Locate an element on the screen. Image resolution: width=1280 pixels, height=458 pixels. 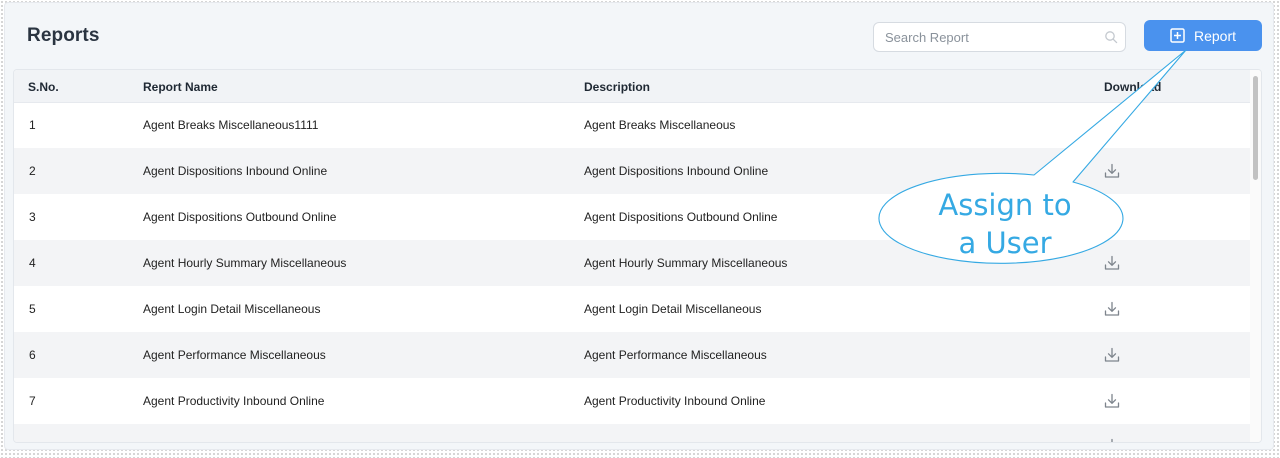
cell-description: Agent Performance Miscellaneous is located at coordinates (675, 355).